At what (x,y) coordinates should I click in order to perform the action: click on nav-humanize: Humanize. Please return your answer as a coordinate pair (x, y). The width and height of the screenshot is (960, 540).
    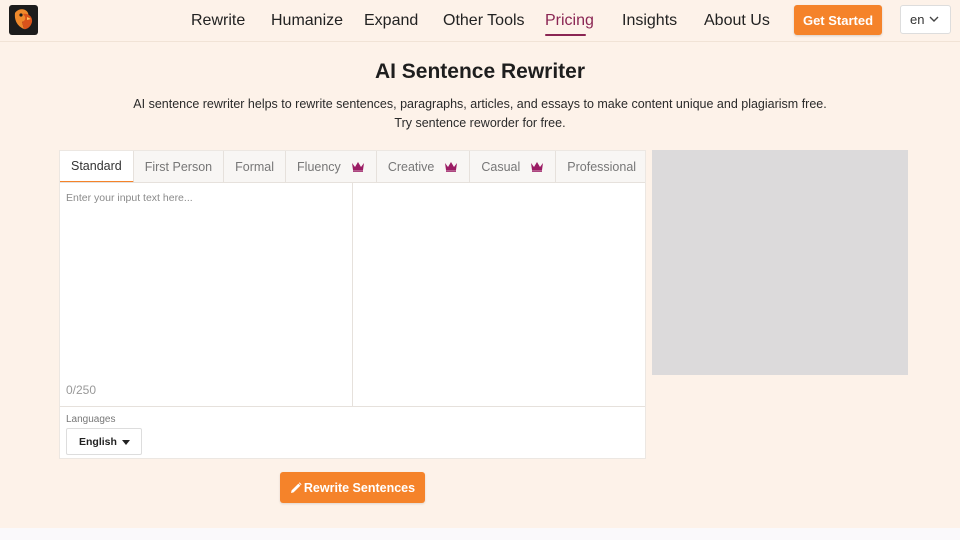
    Looking at the image, I should click on (307, 21).